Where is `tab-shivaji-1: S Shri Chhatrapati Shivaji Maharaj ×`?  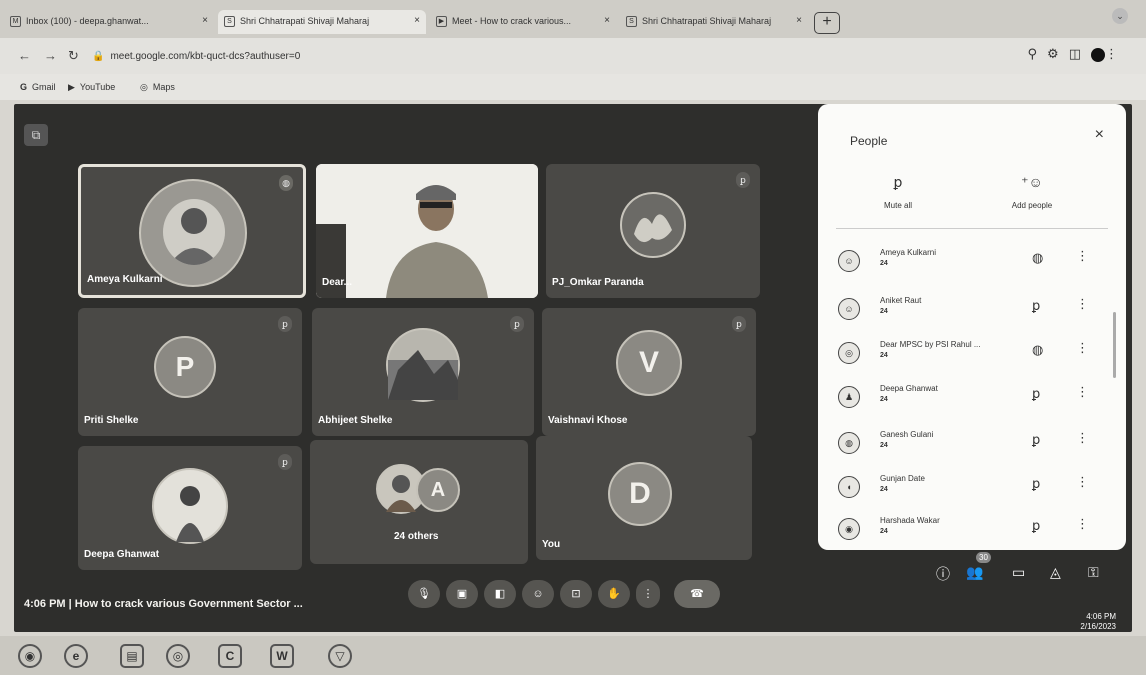
tab-shivaji-1: S Shri Chhatrapati Shivaji Maharaj × is located at coordinates (322, 22).